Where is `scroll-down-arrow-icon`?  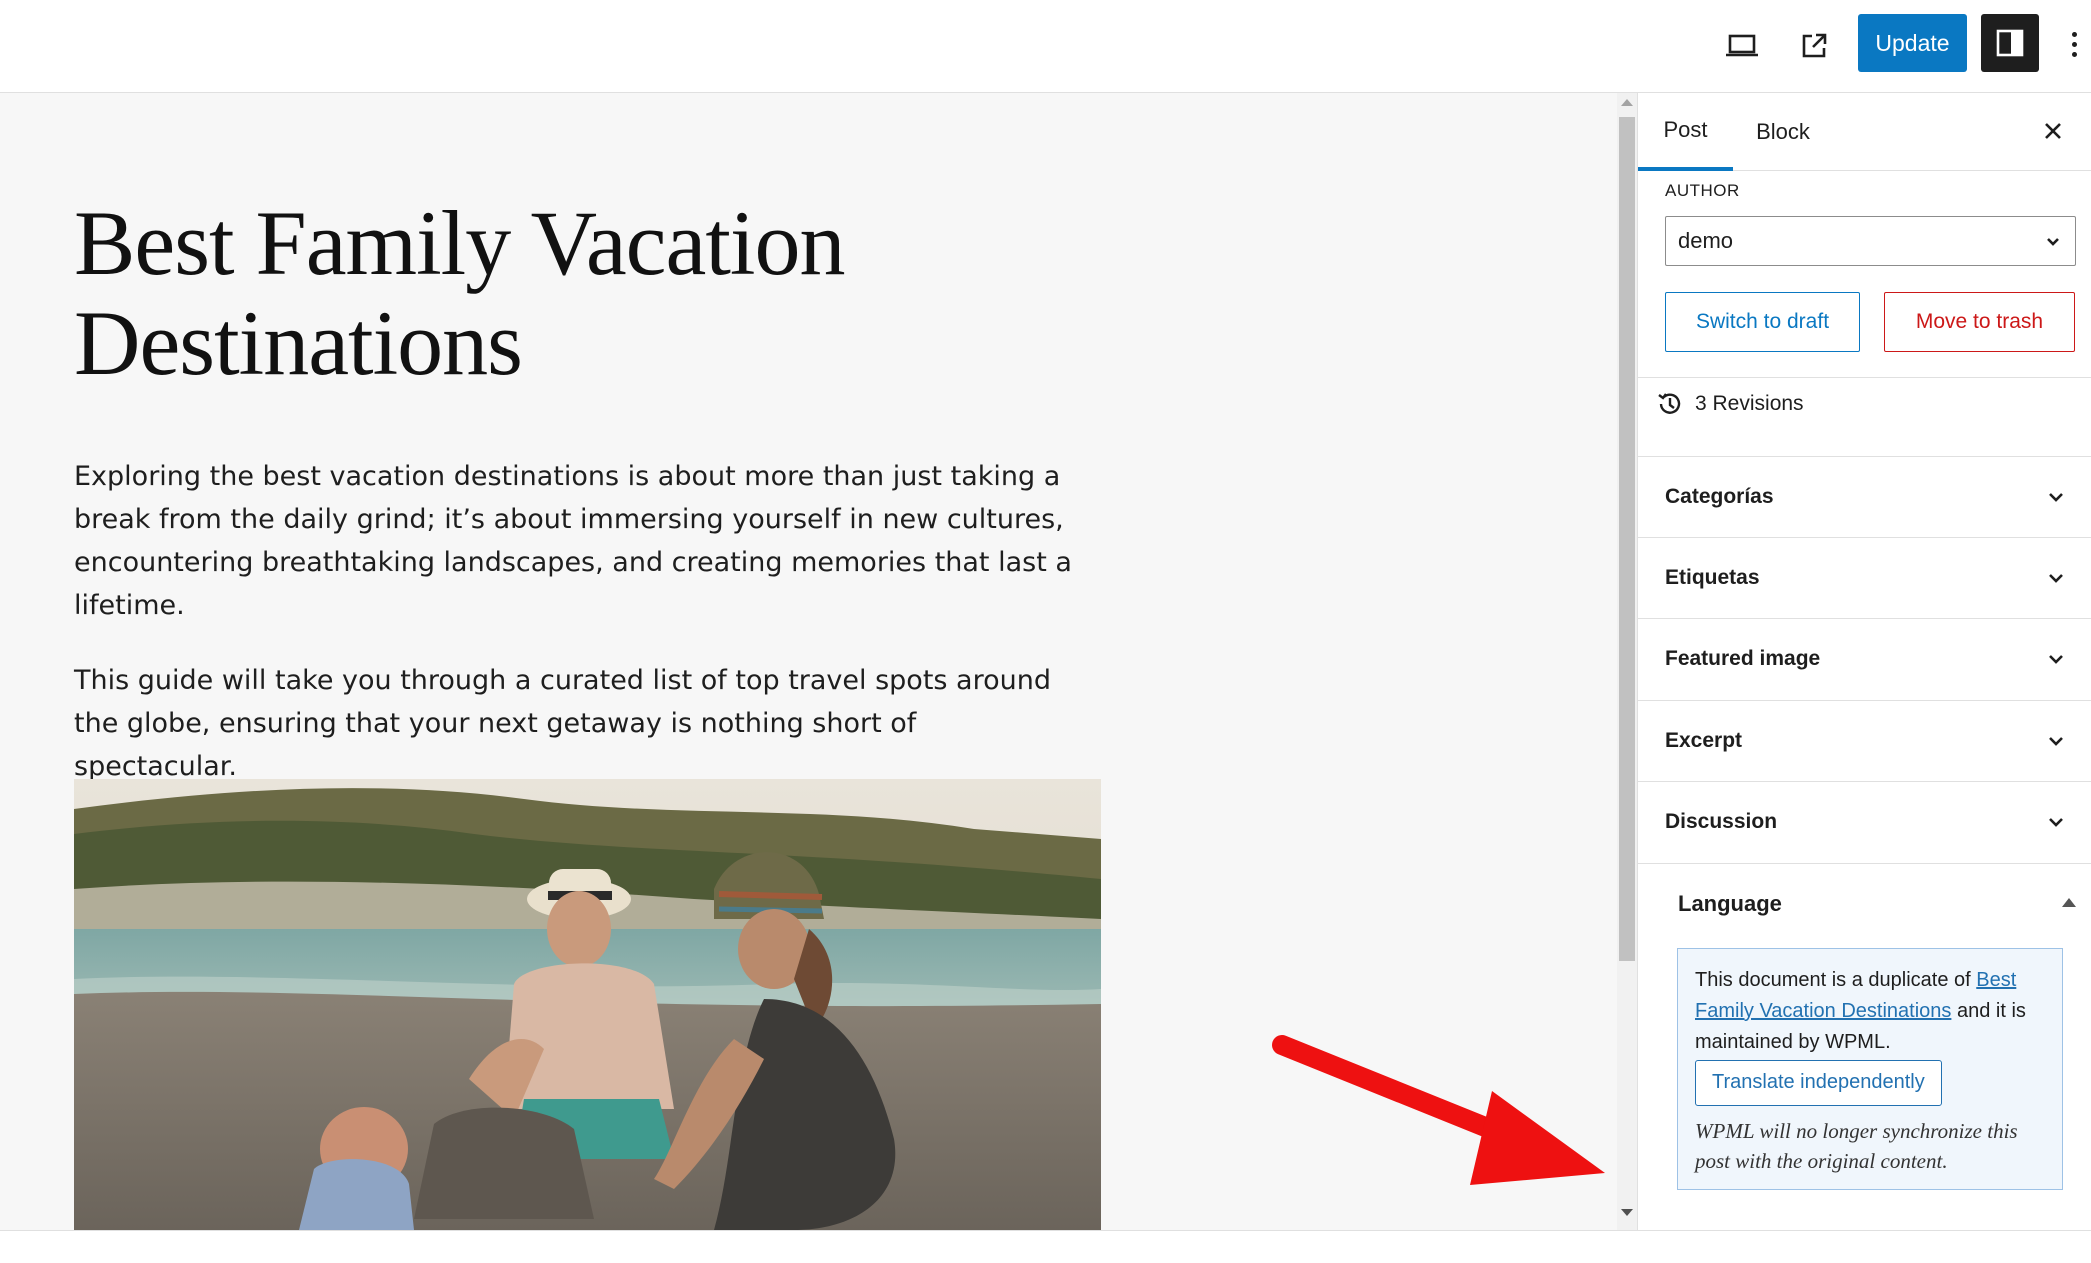 scroll-down-arrow-icon is located at coordinates (1627, 1212).